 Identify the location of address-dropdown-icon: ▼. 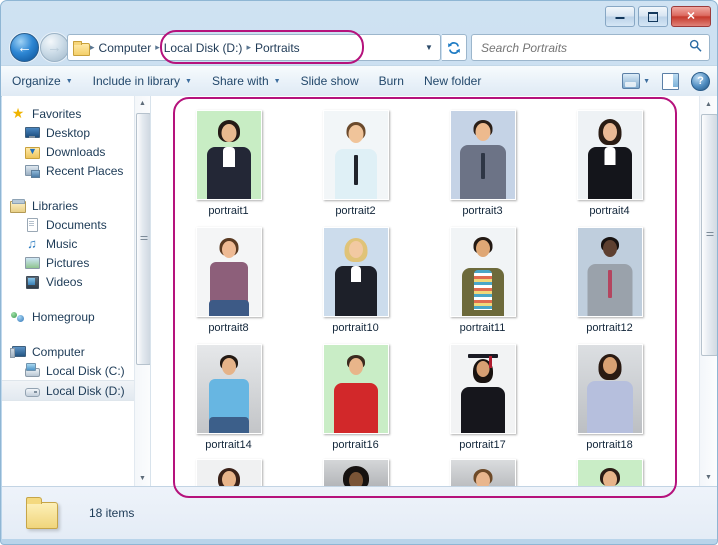
(429, 47).